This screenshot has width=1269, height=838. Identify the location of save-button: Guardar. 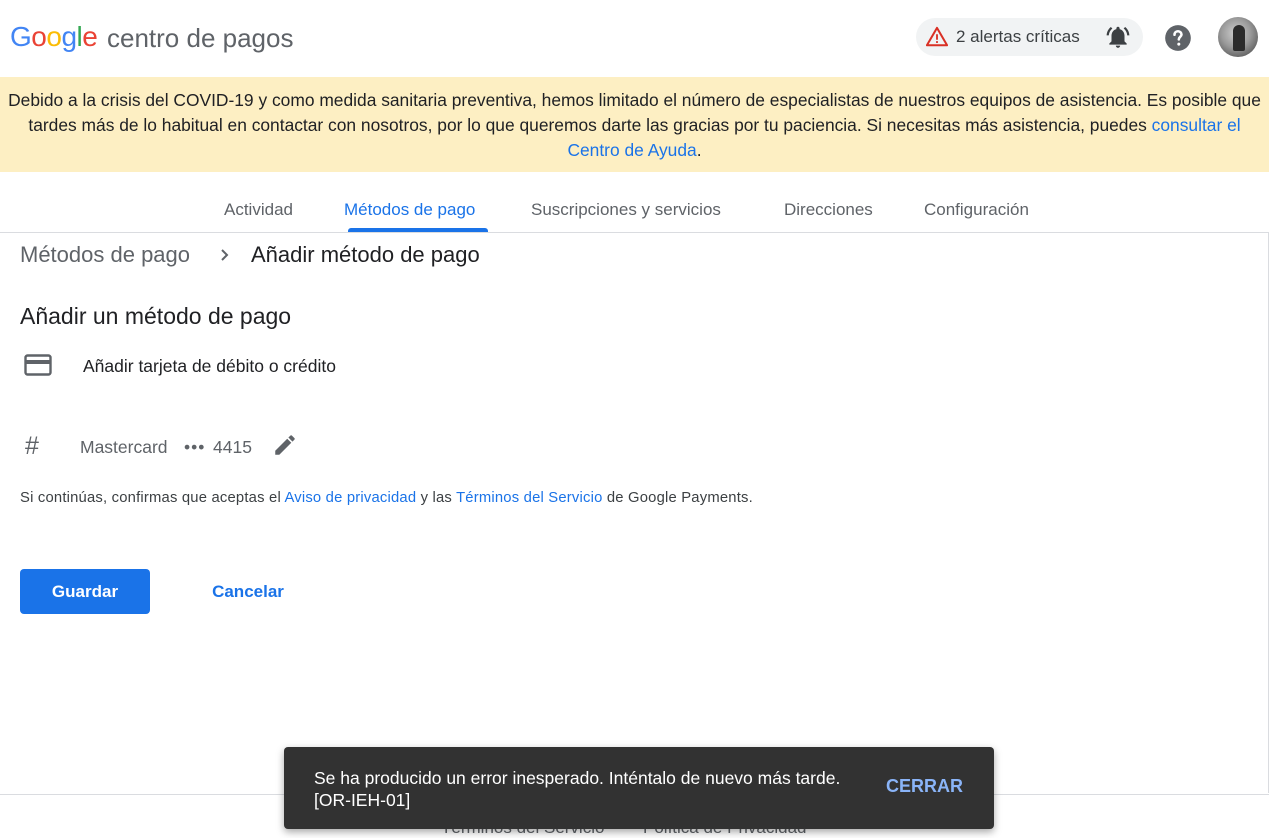
(85, 591).